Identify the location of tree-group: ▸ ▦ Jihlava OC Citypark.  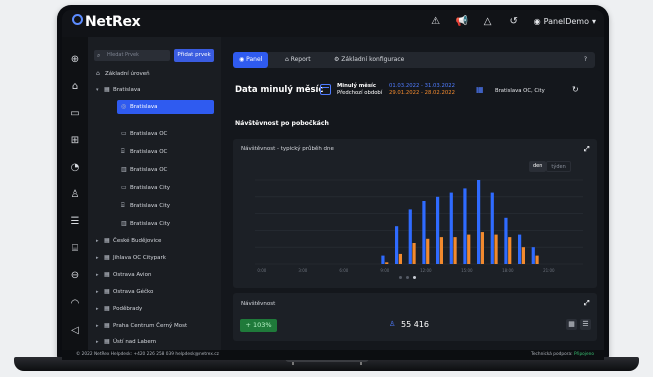
(131, 258).